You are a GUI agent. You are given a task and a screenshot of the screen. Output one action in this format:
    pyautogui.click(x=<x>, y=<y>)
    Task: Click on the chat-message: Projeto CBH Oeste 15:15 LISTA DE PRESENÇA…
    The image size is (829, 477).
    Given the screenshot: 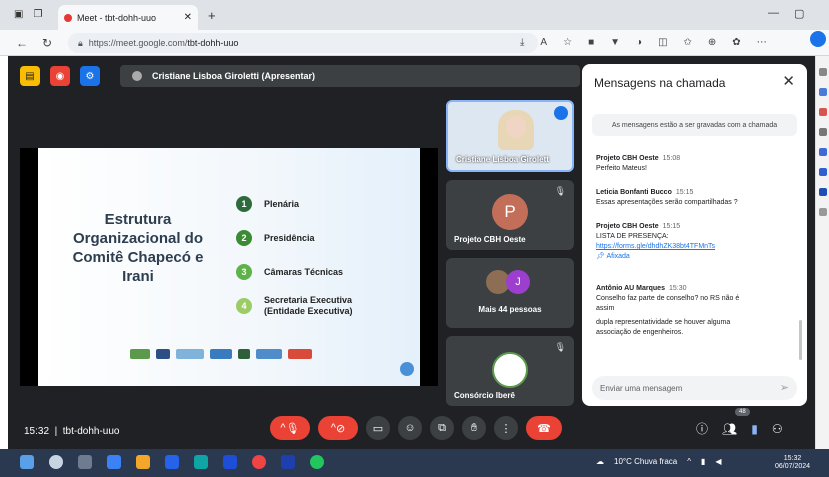 What is the action you would take?
    pyautogui.click(x=693, y=242)
    